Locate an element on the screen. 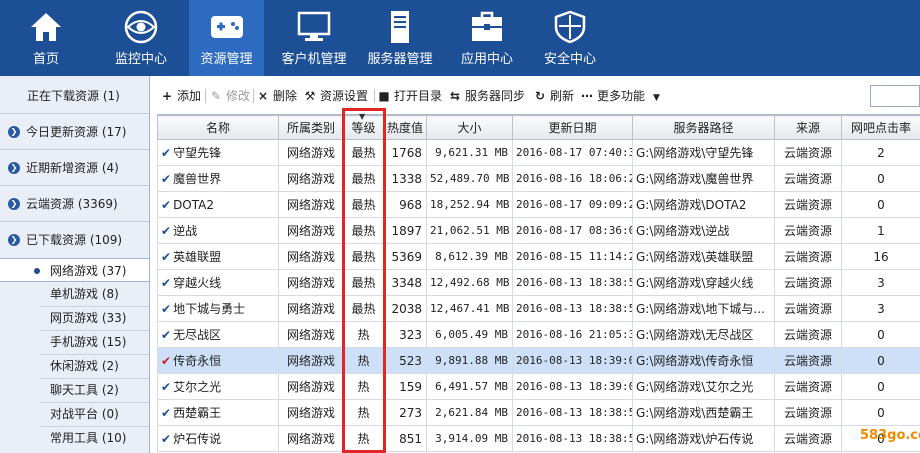  sidebar-sub-battle-platforms: 对战平台 (0) is located at coordinates (74, 414).